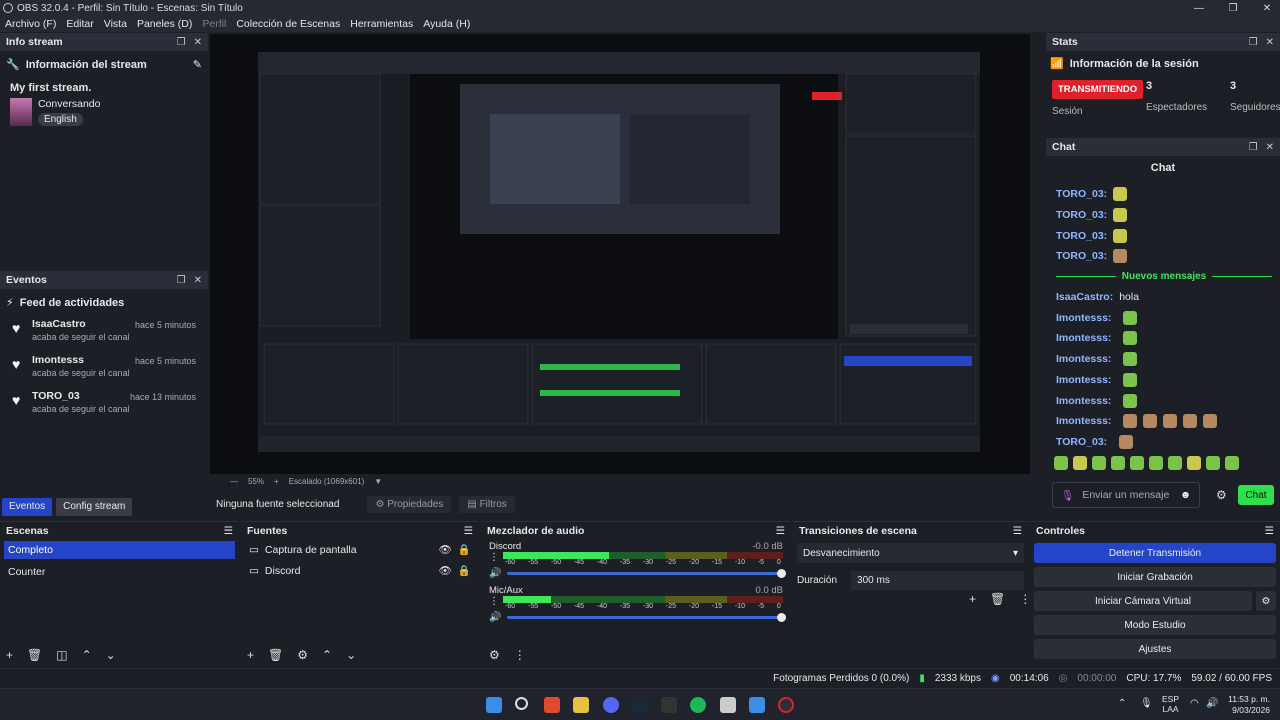 This screenshot has width=1280, height=720. Describe the element at coordinates (234, 481) in the screenshot. I see `zoom-out-button: —` at that location.